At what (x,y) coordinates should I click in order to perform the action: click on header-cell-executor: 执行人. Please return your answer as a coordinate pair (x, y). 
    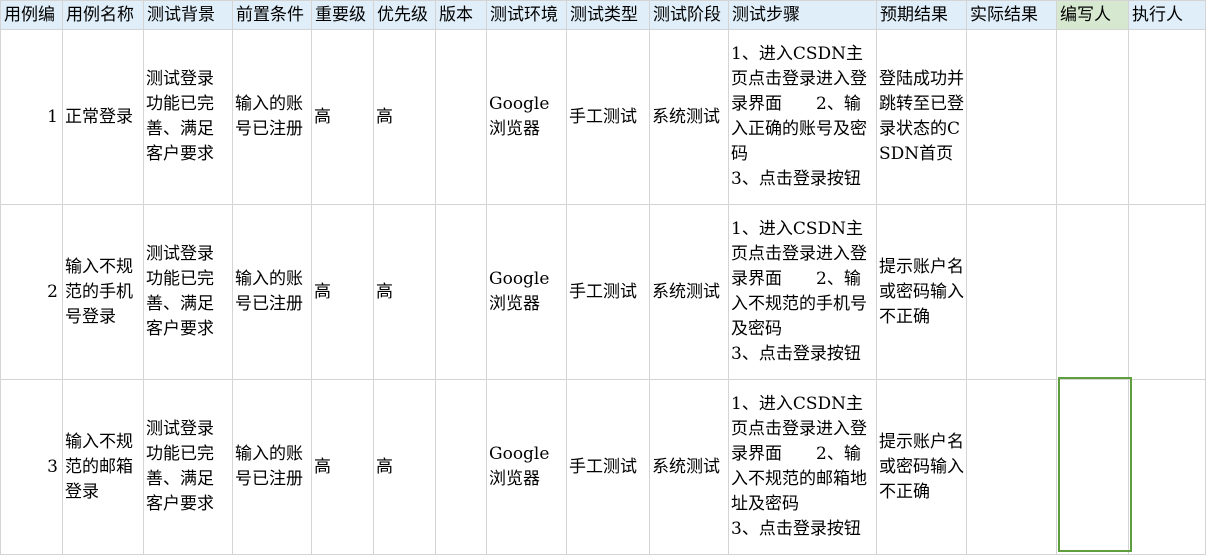
    Looking at the image, I should click on (1167, 15).